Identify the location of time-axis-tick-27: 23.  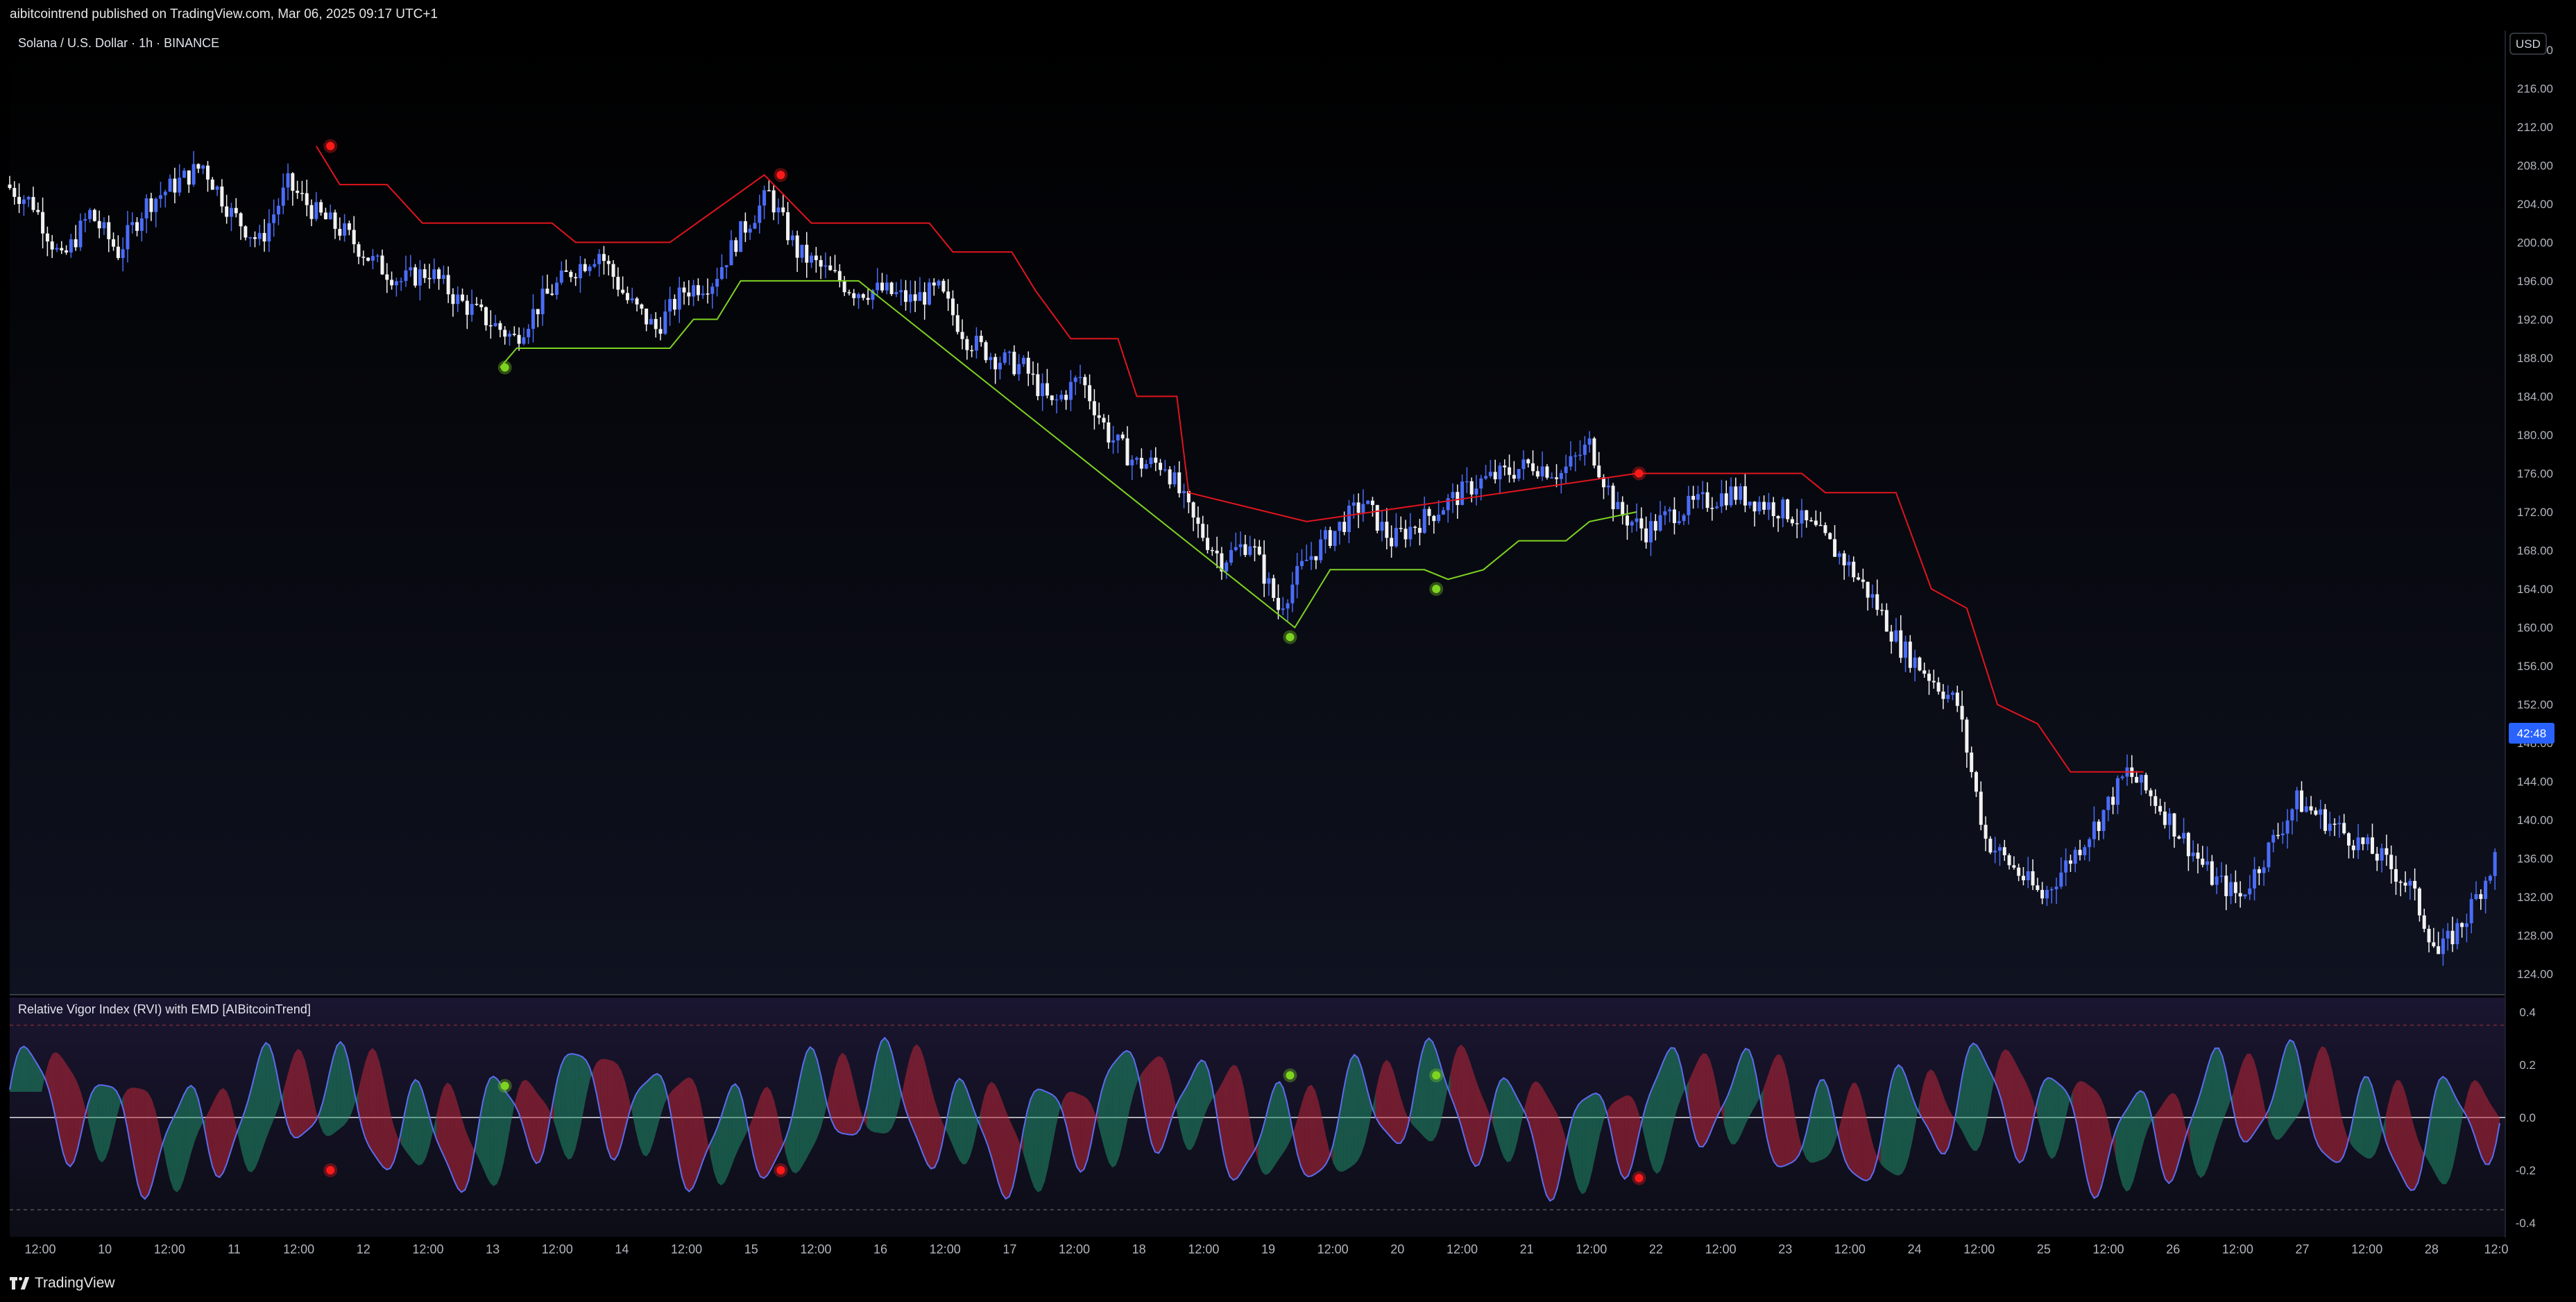
(1785, 1249).